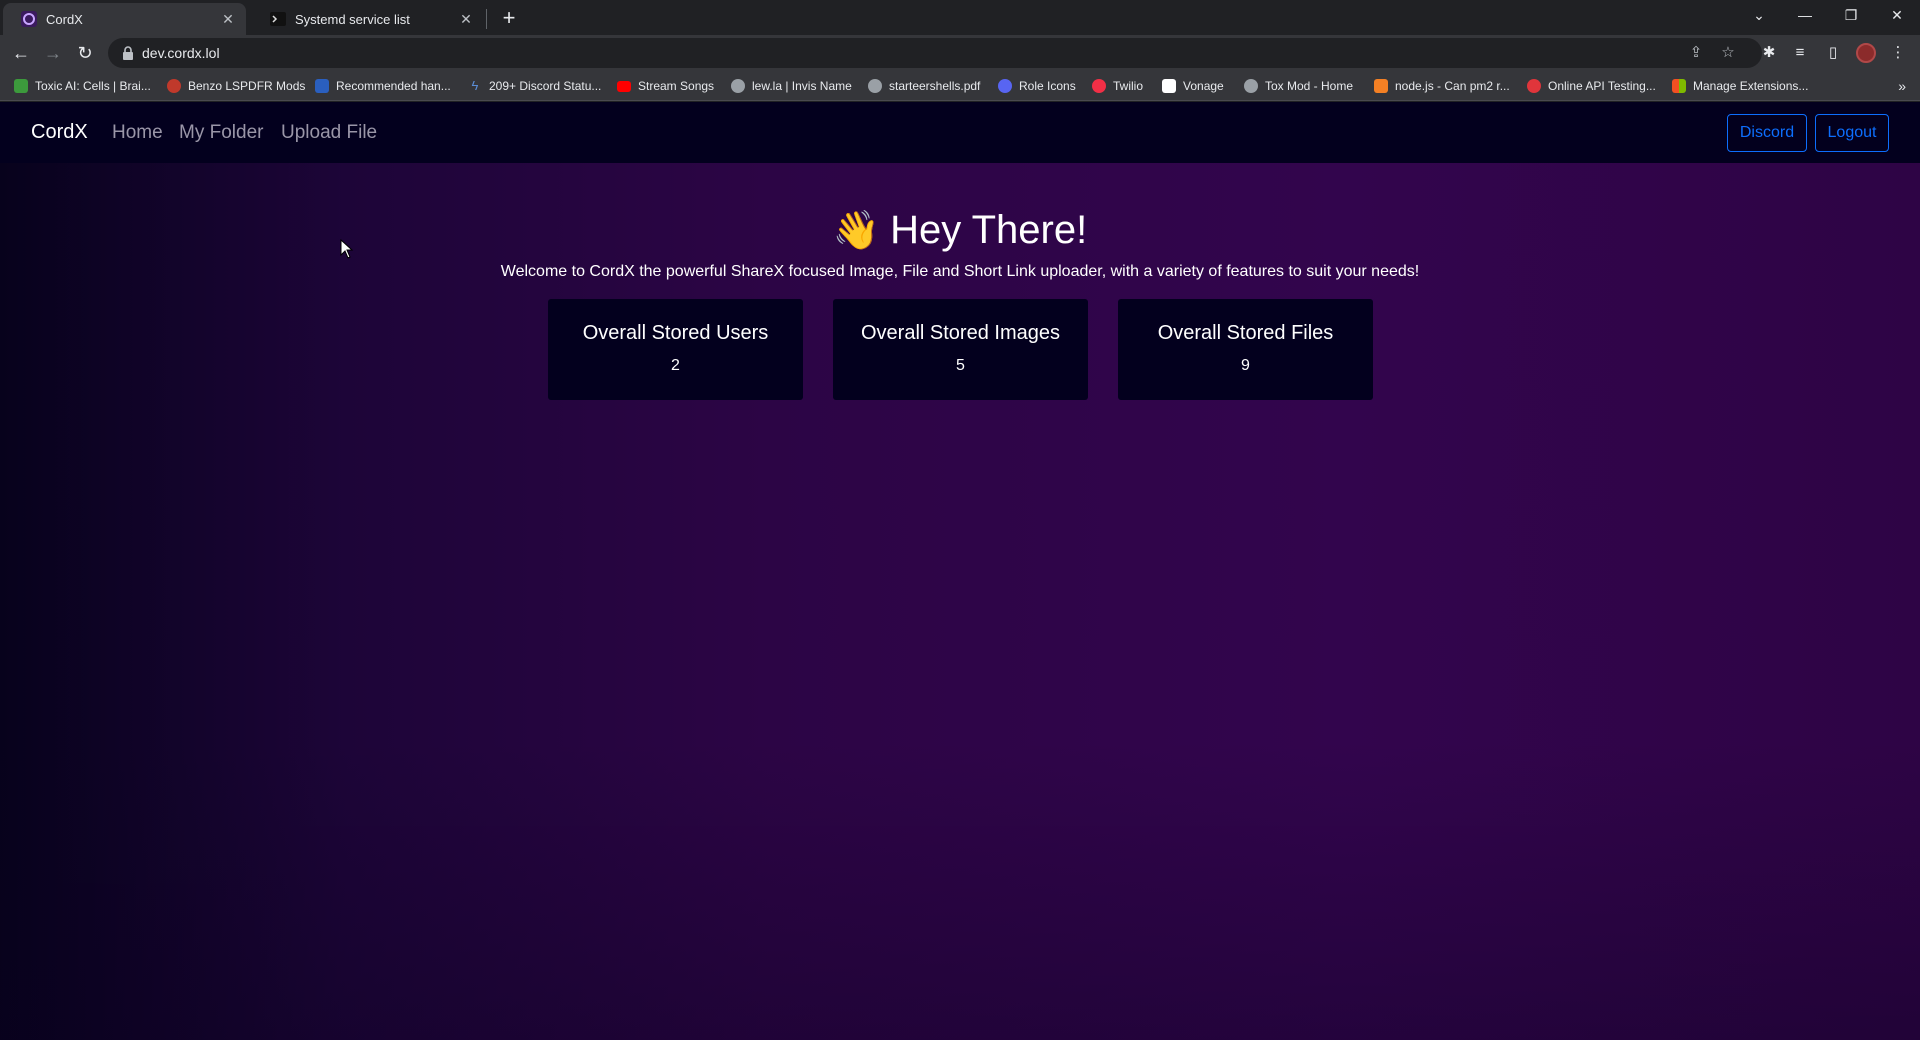  What do you see at coordinates (960, 349) in the screenshot?
I see `stat-card-images: Overall Stored Images 5` at bounding box center [960, 349].